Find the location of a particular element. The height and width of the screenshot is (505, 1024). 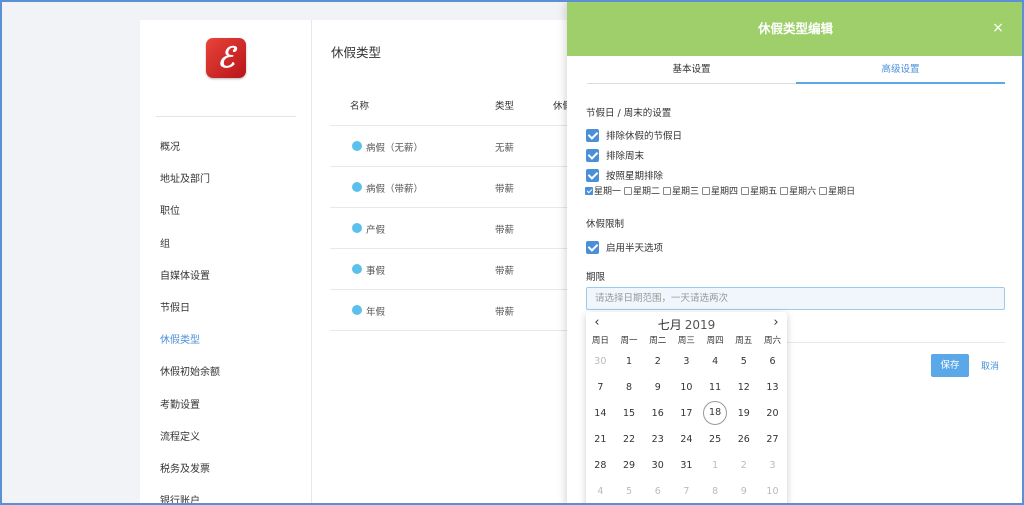

sidebar-item: 银行账户 is located at coordinates (190, 497).